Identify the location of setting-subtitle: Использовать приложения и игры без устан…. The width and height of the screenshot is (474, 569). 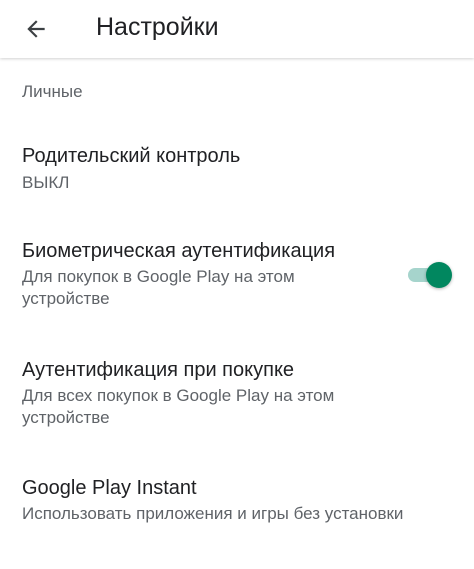
(213, 513).